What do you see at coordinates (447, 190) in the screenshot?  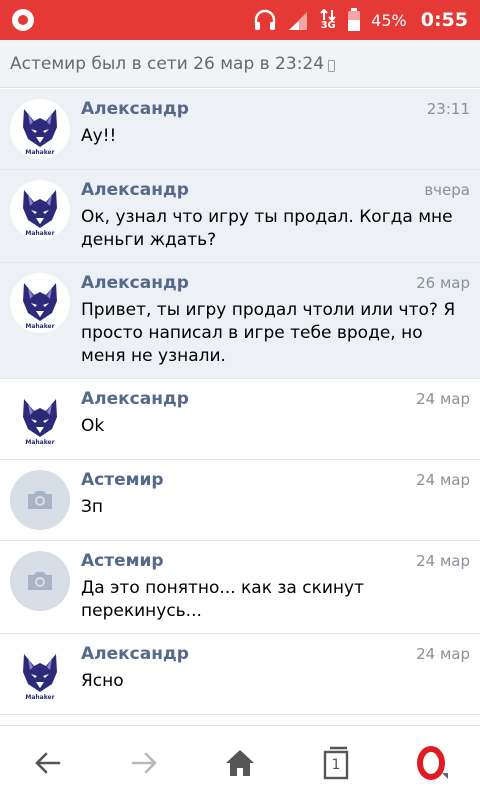 I see `message-time: вчера` at bounding box center [447, 190].